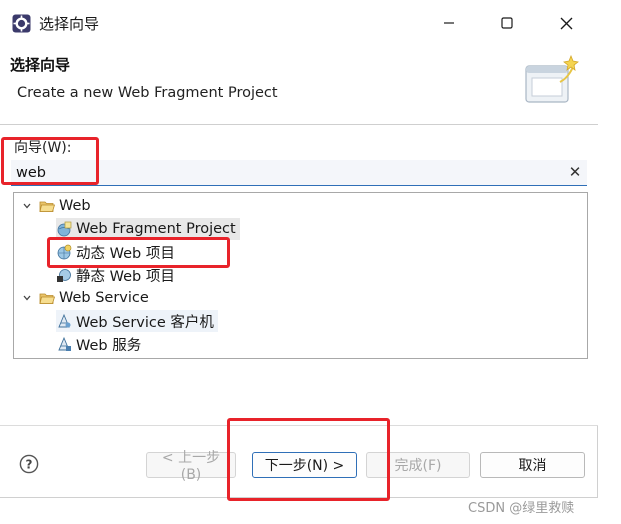 This screenshot has height=524, width=621. I want to click on minimize-icon, so click(449, 23).